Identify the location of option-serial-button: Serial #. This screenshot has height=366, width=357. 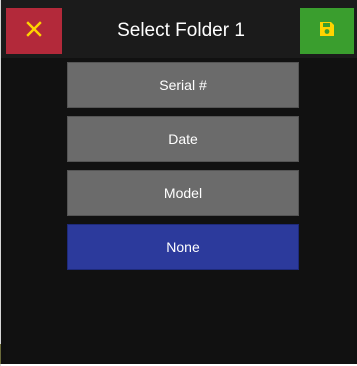
(183, 85).